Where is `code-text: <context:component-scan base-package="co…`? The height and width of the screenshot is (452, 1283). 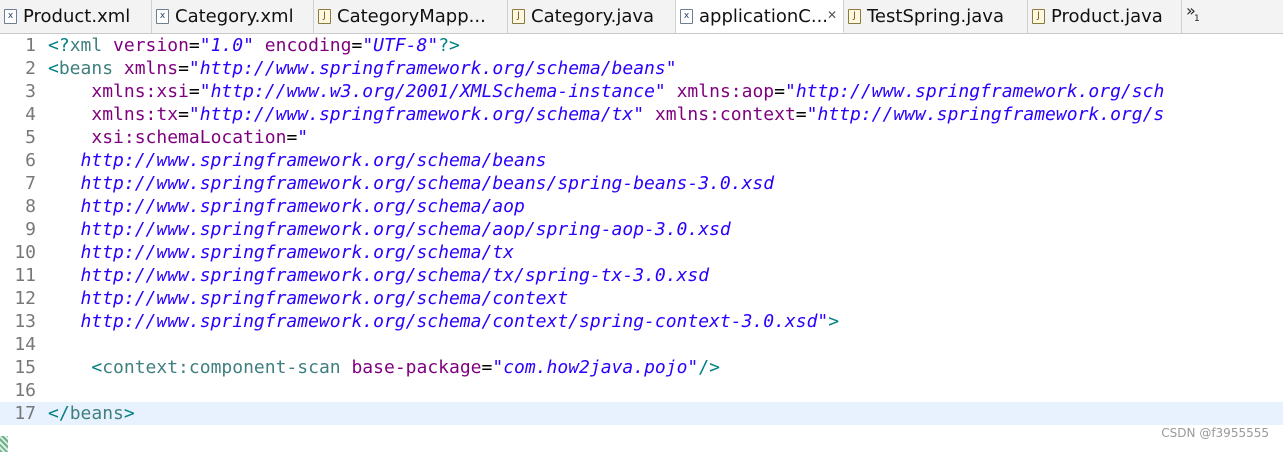
code-text: <context:component-scan base-package="co… is located at coordinates (384, 367).